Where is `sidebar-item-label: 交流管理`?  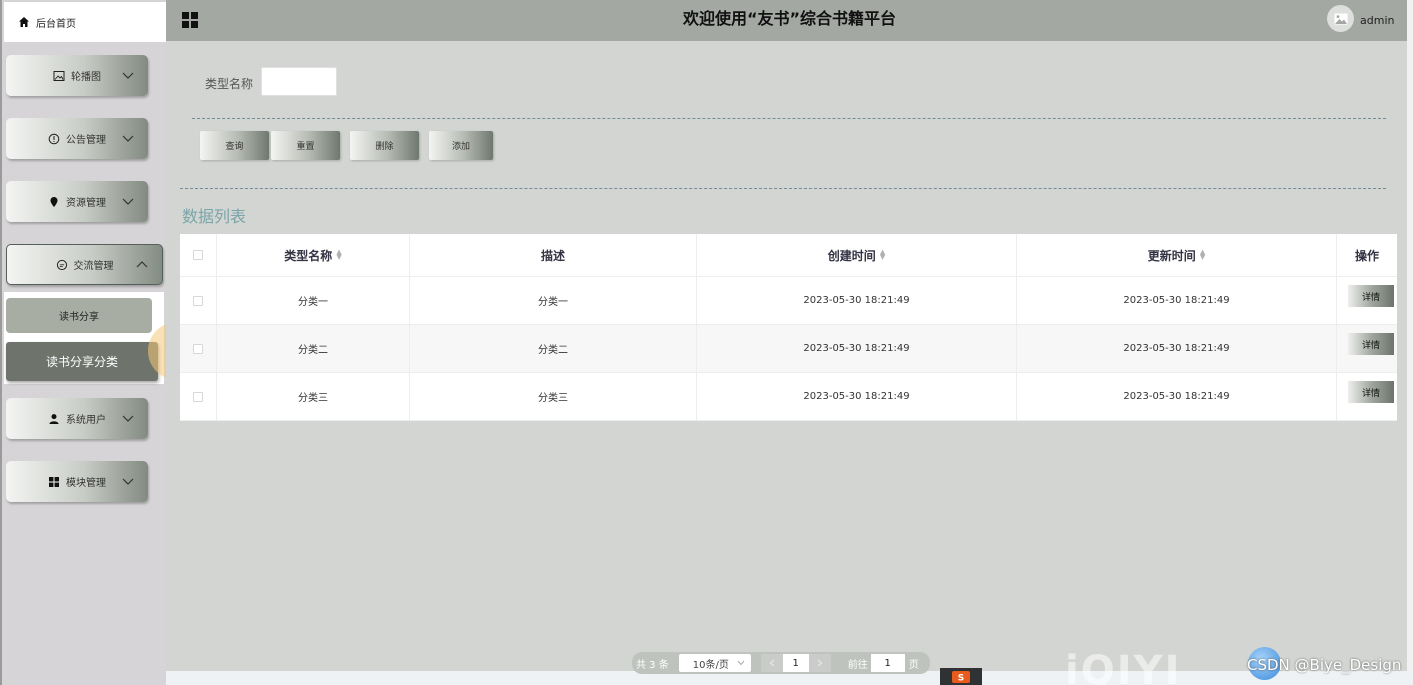
sidebar-item-label: 交流管理 is located at coordinates (93, 266).